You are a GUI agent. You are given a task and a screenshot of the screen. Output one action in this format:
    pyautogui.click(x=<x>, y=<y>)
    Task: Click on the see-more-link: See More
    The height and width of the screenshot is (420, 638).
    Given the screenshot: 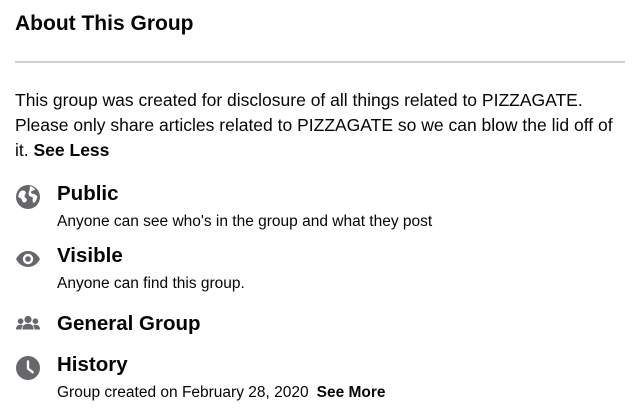 What is the action you would take?
    pyautogui.click(x=351, y=392)
    